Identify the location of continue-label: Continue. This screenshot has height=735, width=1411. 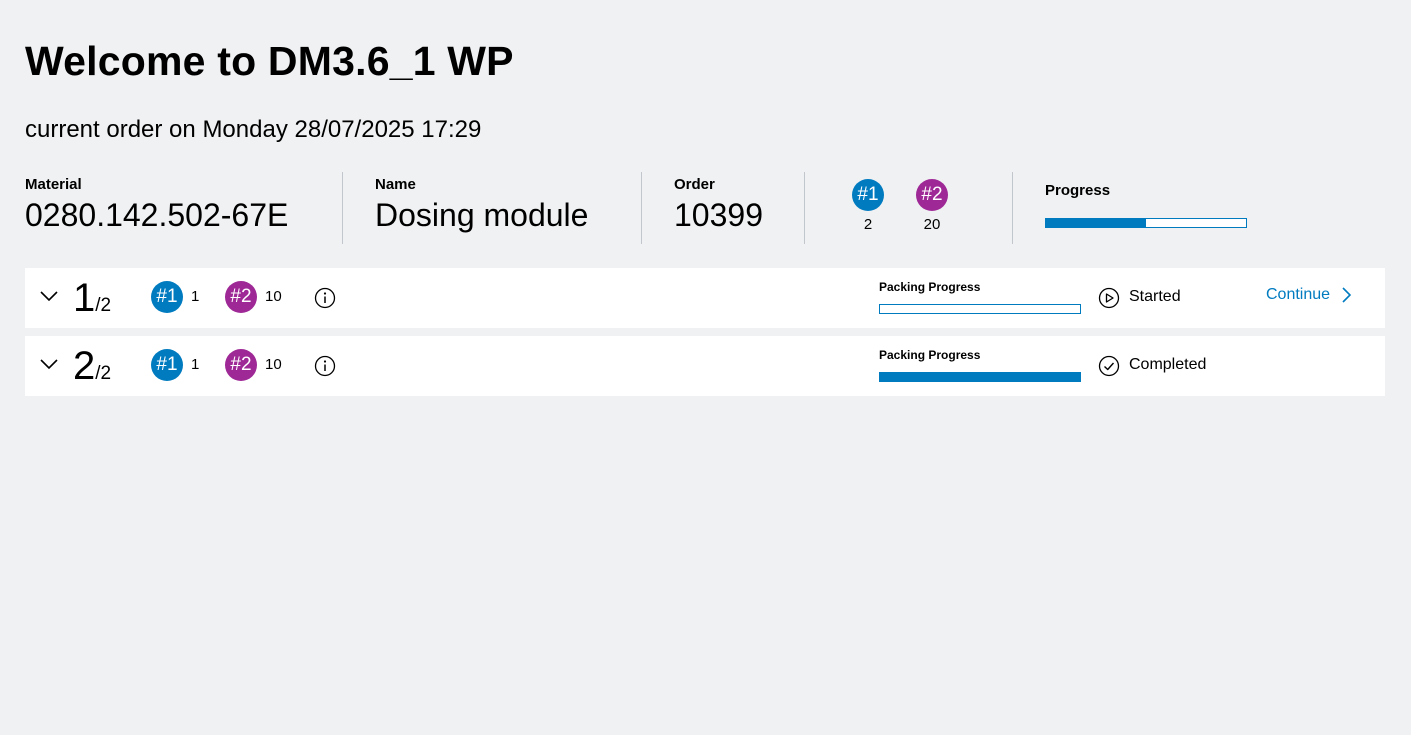
(1298, 295).